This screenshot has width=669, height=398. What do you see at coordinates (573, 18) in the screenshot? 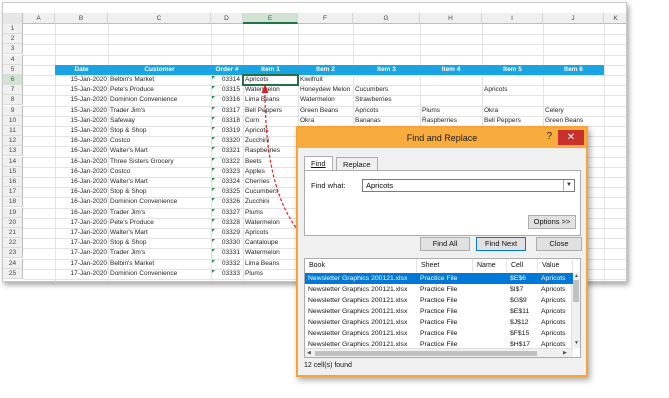
I see `column-header-j: J` at bounding box center [573, 18].